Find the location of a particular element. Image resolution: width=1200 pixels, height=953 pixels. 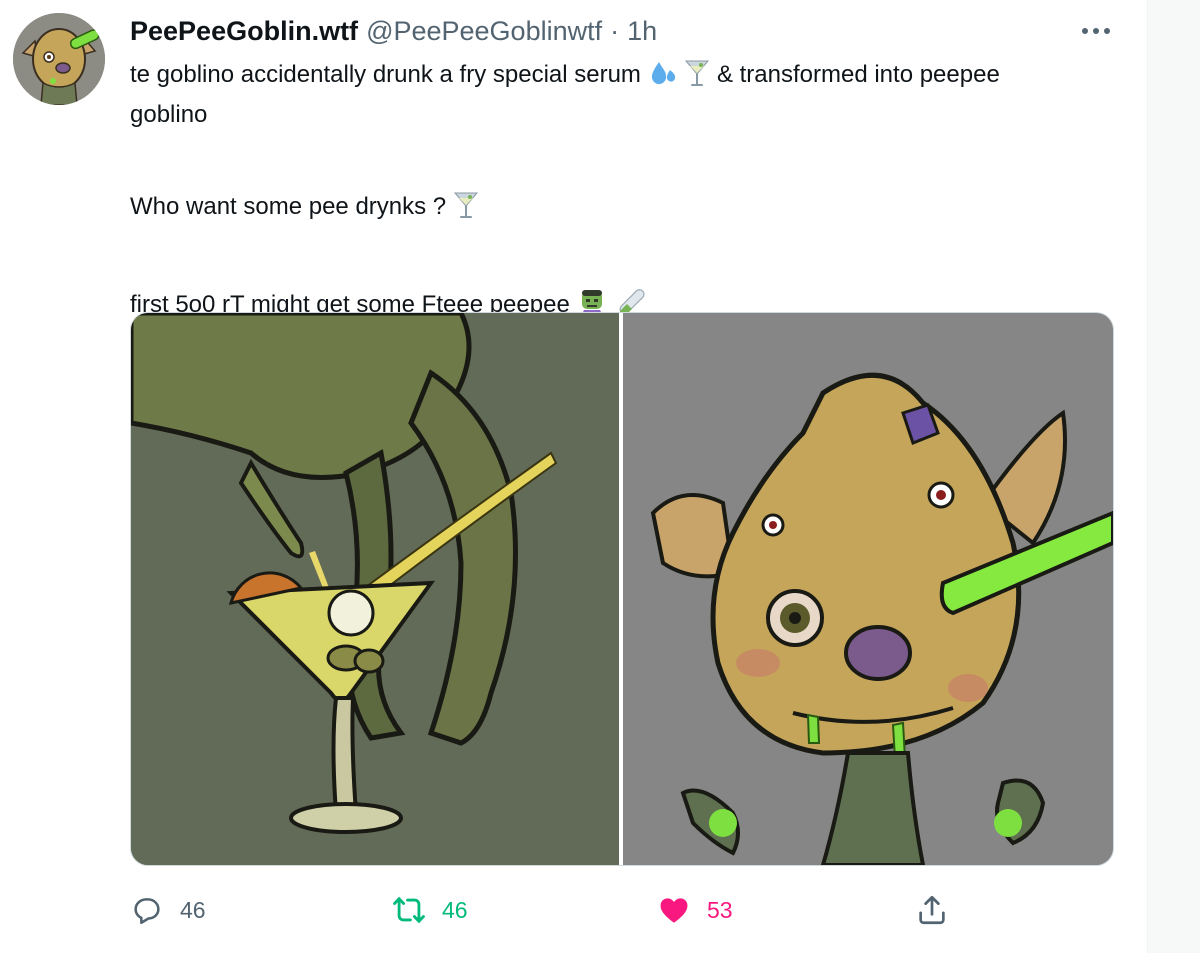

reply-button: 46 is located at coordinates (168, 910).